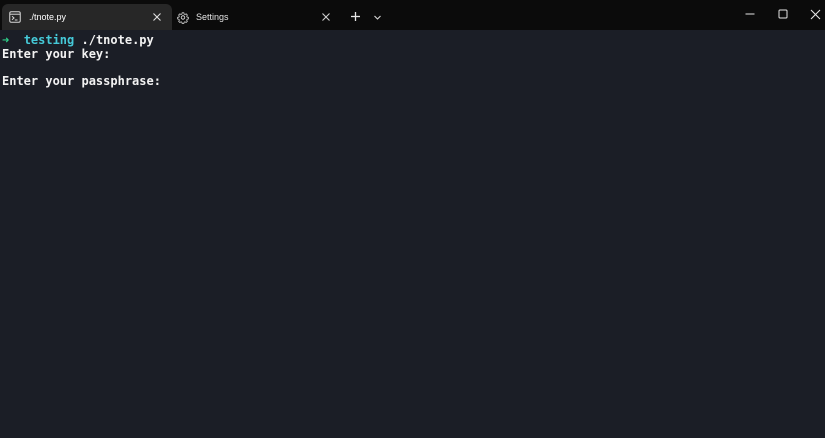 The width and height of the screenshot is (825, 438). Describe the element at coordinates (750, 14) in the screenshot. I see `minimize-icon` at that location.